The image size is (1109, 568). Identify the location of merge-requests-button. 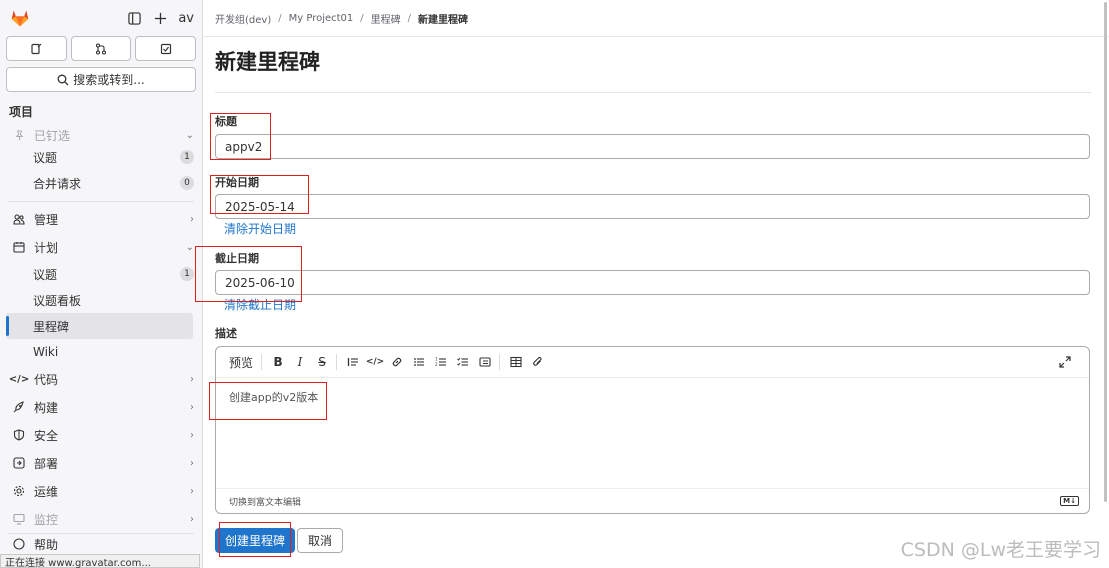
(101, 48).